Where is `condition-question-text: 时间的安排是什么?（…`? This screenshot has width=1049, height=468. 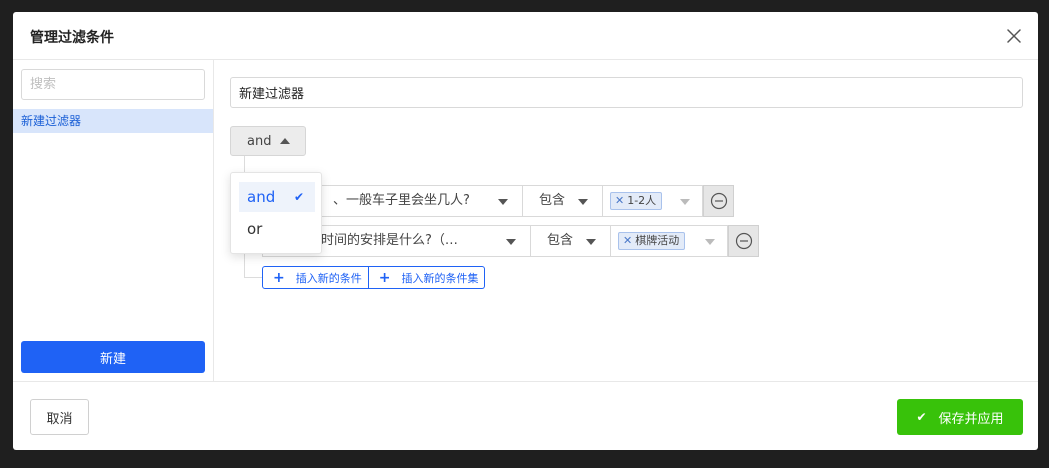 condition-question-text: 时间的安排是什么?（… is located at coordinates (389, 240).